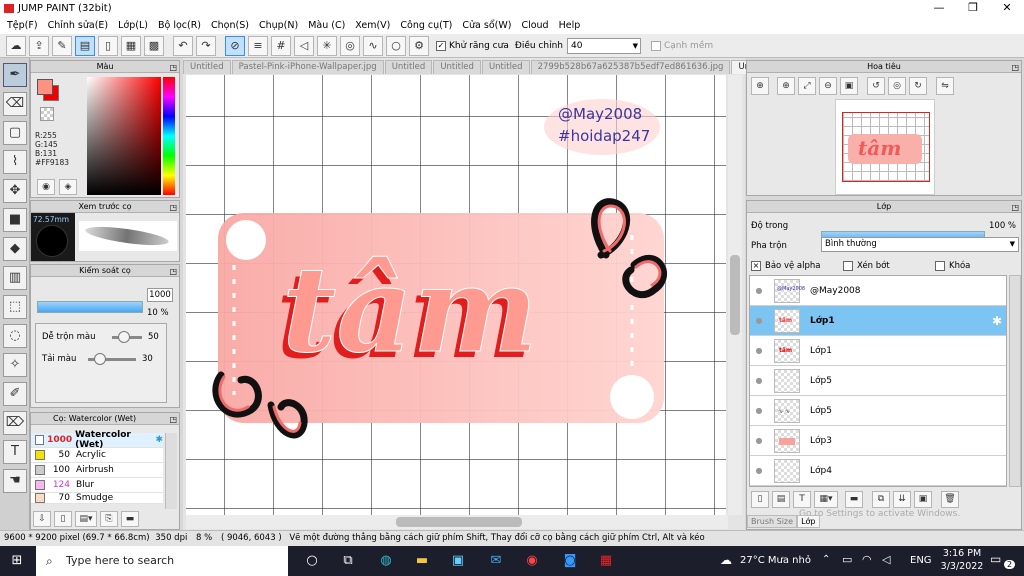 Image resolution: width=1024 pixels, height=576 pixels. Describe the element at coordinates (15, 481) in the screenshot. I see `hand-tool-icon: ☚` at that location.